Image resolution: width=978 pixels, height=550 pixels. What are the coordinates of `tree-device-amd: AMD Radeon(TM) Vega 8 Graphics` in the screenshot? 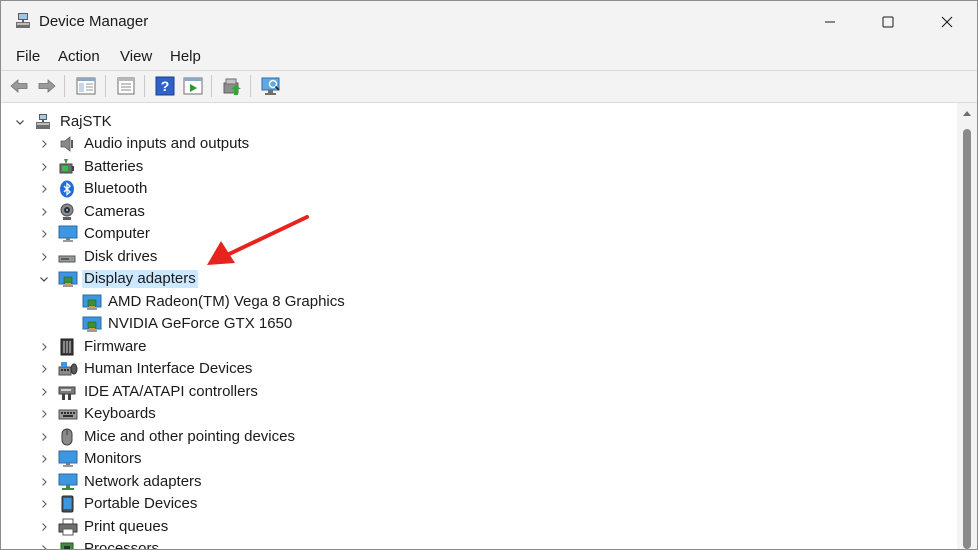 It's located at (471, 302).